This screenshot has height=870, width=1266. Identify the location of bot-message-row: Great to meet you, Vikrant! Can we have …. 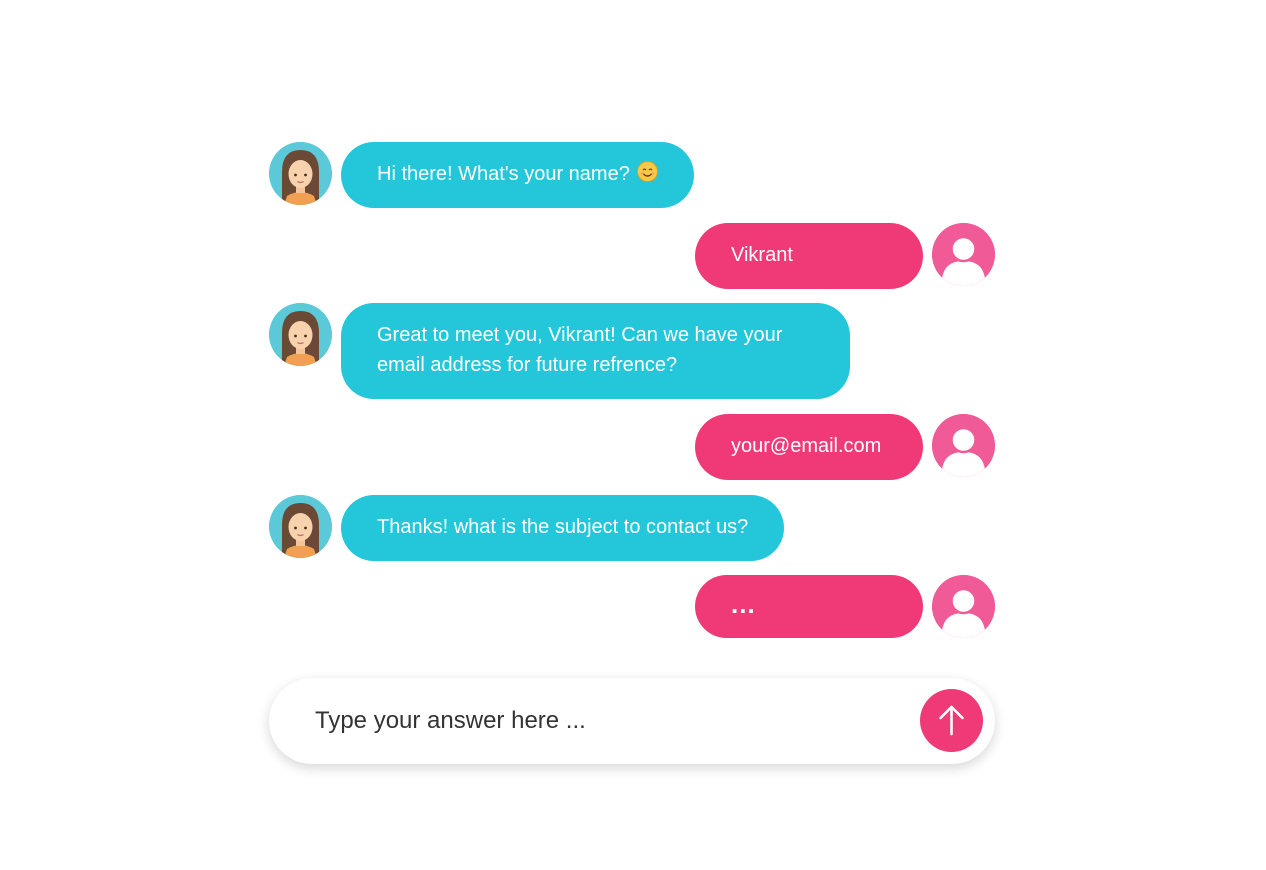
(632, 351).